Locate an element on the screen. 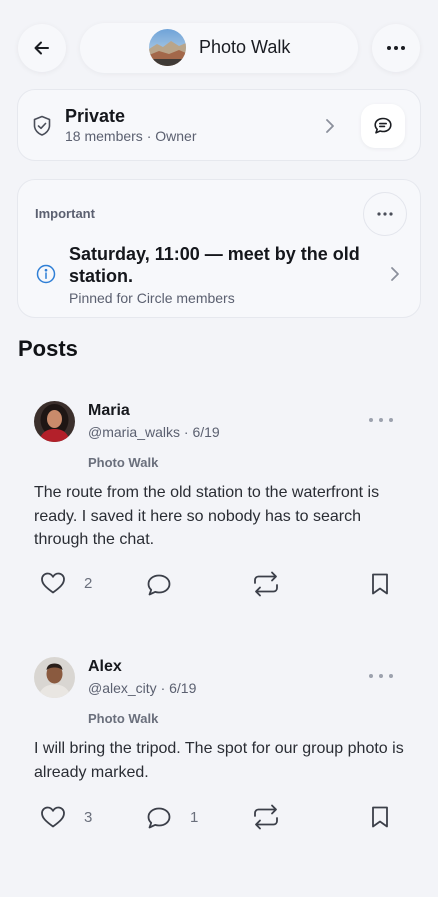 The image size is (438, 897). comment-count: 1 is located at coordinates (194, 817).